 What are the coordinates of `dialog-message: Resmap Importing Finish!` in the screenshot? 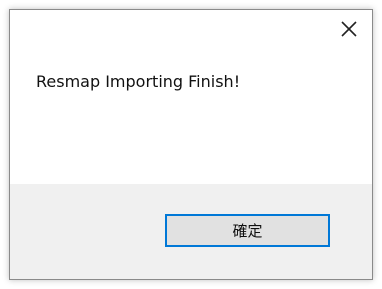 It's located at (138, 81).